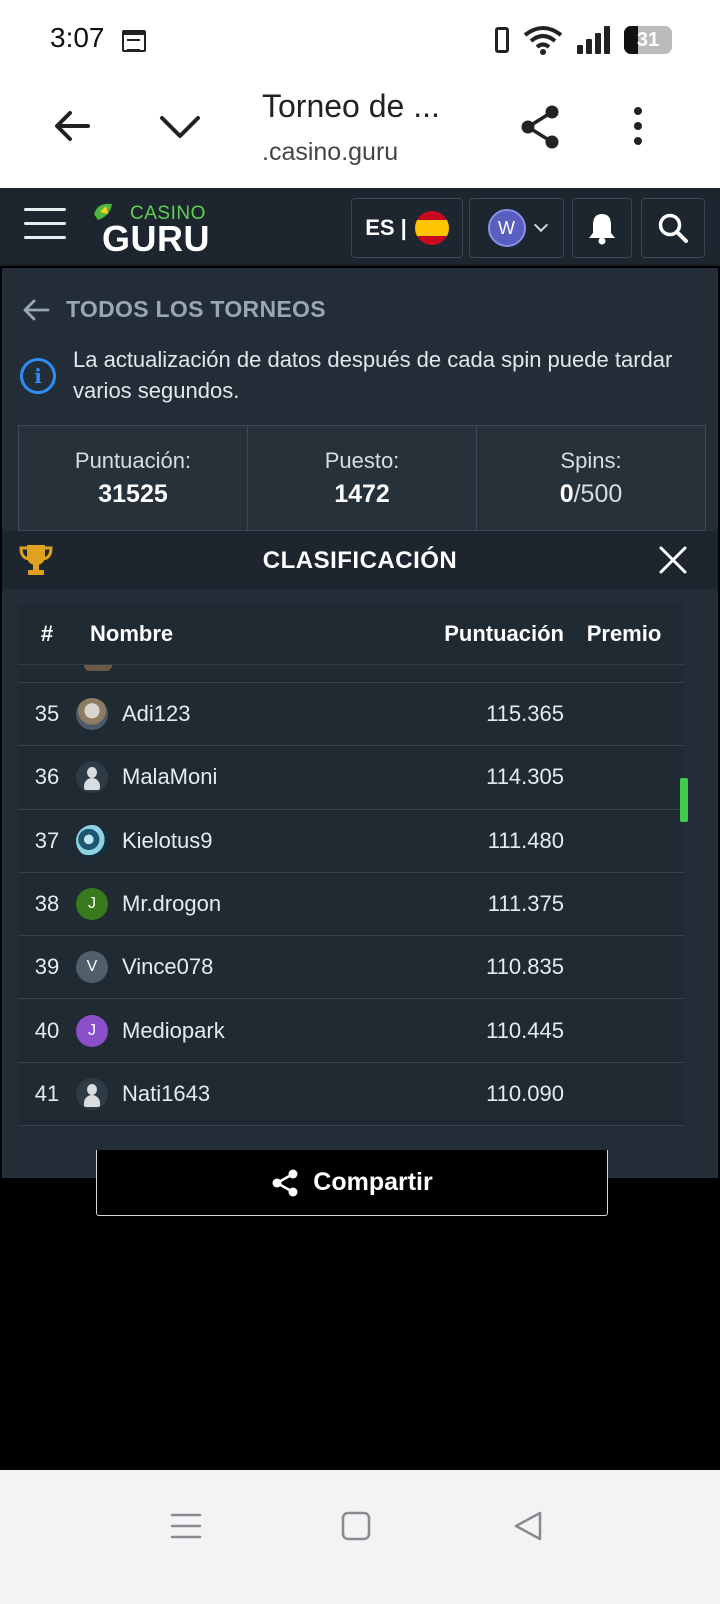  What do you see at coordinates (506, 228) in the screenshot?
I see `user-avatar: W` at bounding box center [506, 228].